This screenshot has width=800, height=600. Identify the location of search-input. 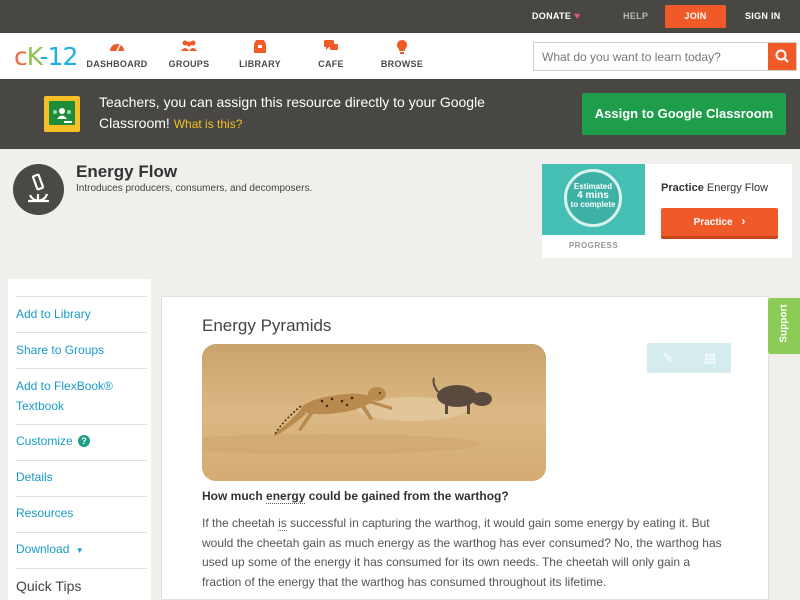
(651, 56).